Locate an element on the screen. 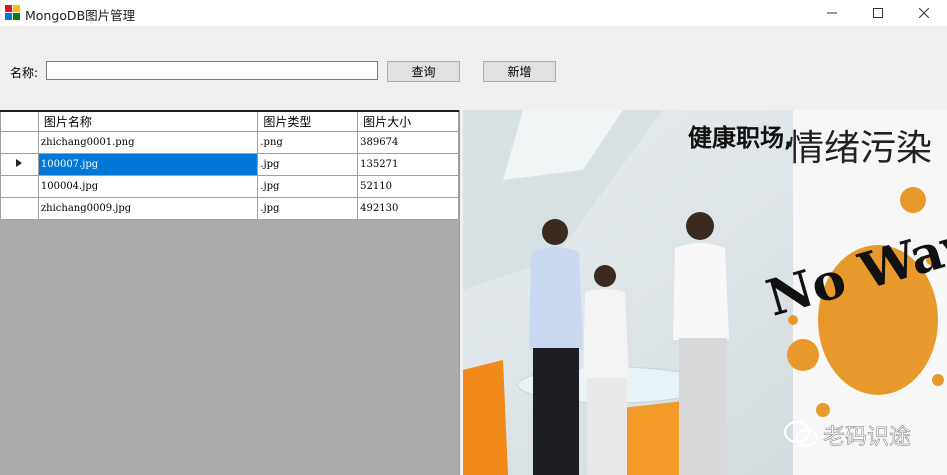  maximize-button is located at coordinates (878, 13).